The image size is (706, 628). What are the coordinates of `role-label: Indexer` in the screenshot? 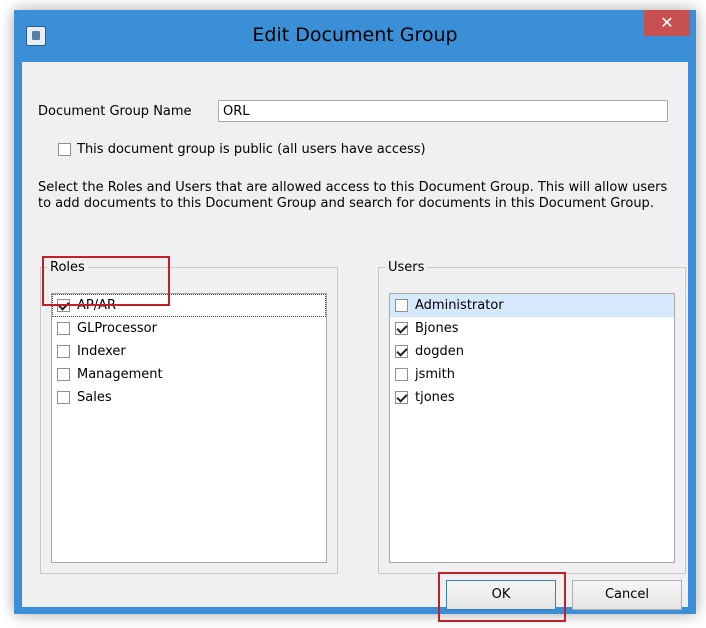 It's located at (101, 351).